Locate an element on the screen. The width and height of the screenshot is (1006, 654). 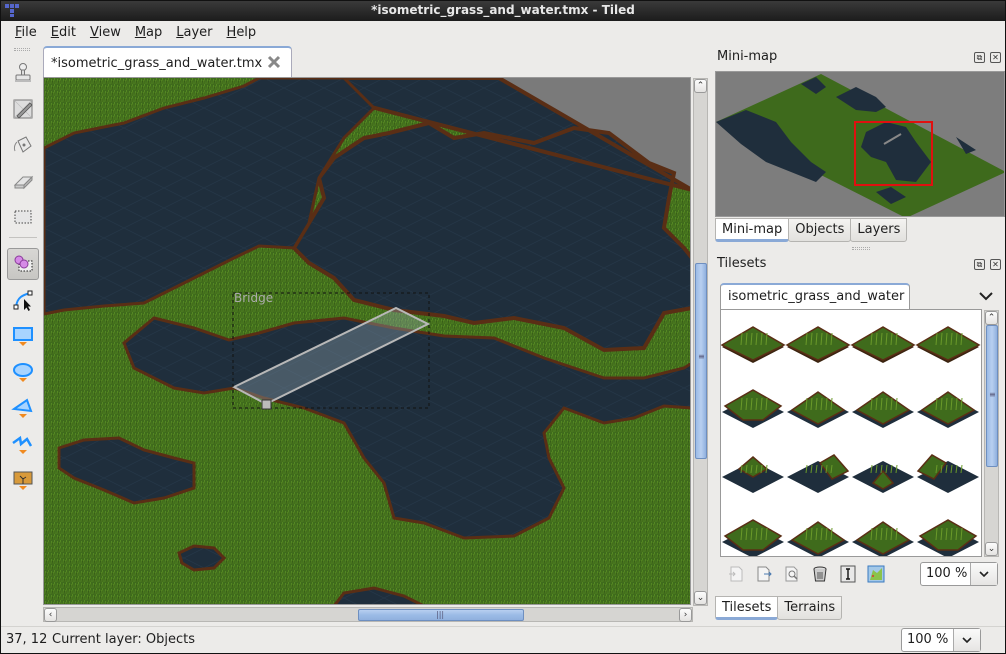
insert-tile-tool is located at coordinates (23, 481).